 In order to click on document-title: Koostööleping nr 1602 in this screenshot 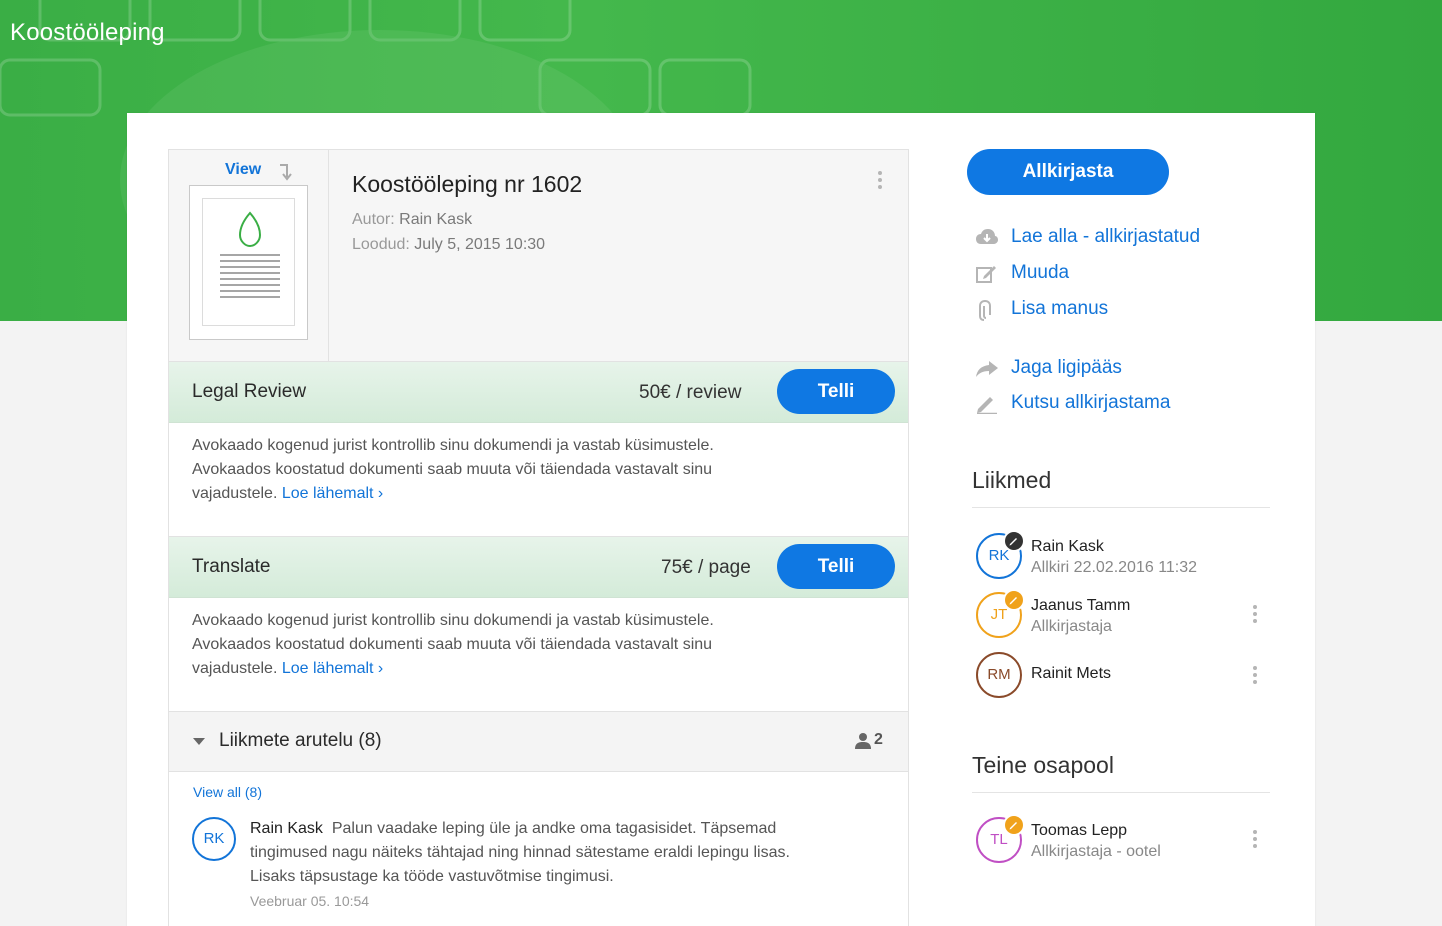, I will do `click(467, 184)`.